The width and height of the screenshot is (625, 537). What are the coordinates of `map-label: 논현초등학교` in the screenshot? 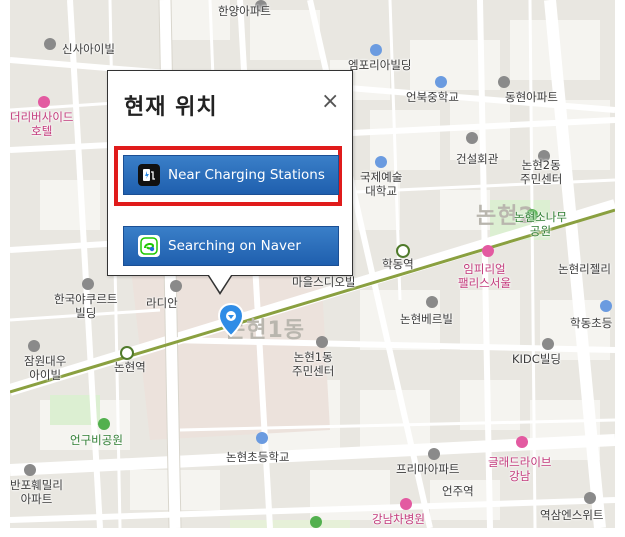 It's located at (258, 457).